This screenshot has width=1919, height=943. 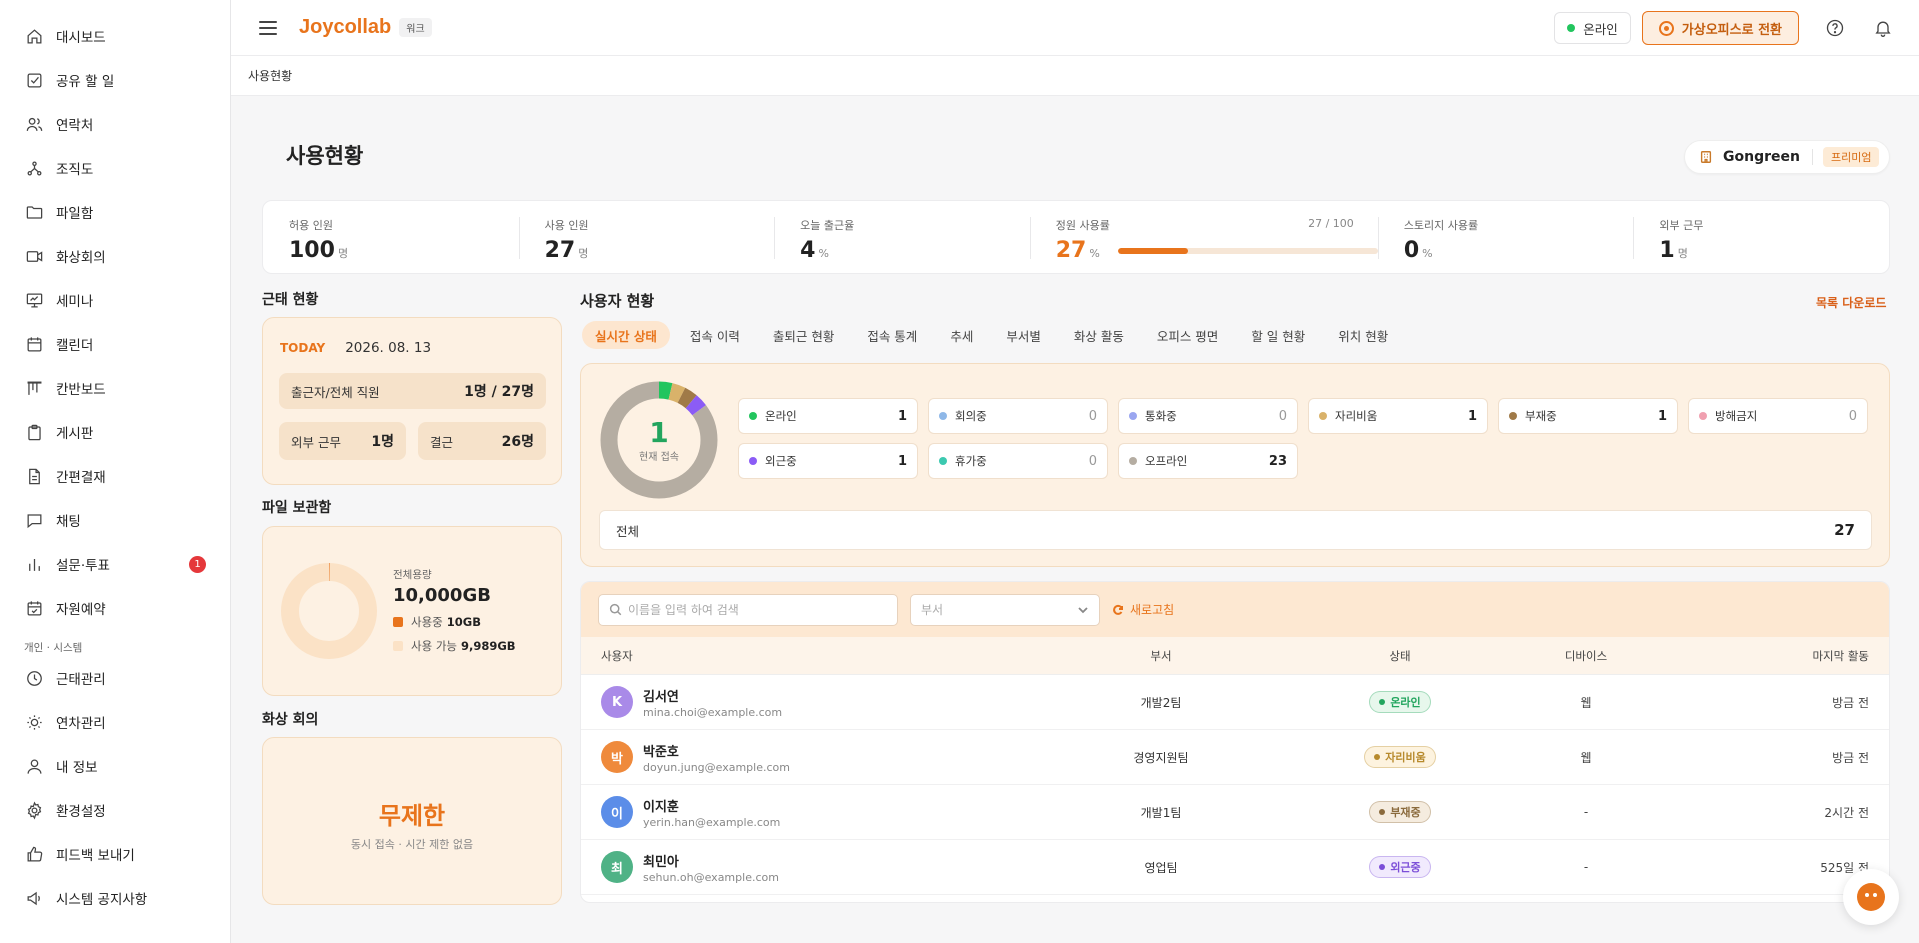 What do you see at coordinates (115, 608) in the screenshot?
I see `sidebar-item: 자원예약` at bounding box center [115, 608].